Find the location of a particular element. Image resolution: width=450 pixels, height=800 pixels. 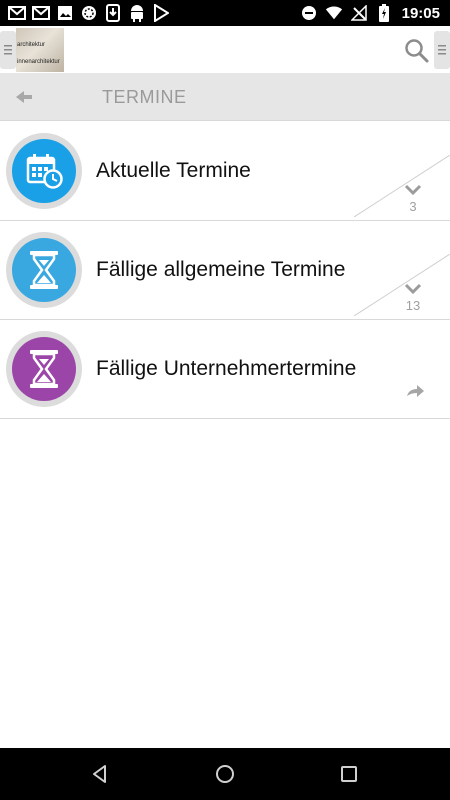

nav-home-button is located at coordinates (225, 774).